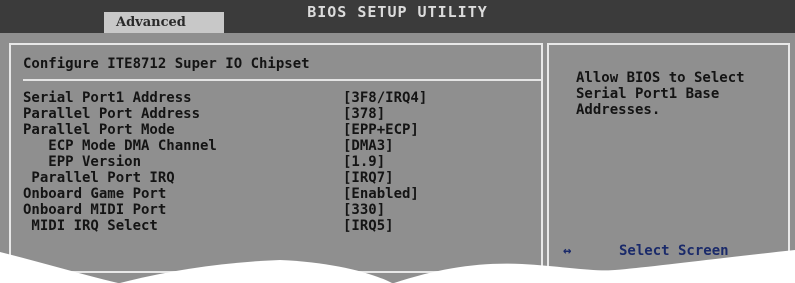  I want to click on torn-edge, so click(397, 266).